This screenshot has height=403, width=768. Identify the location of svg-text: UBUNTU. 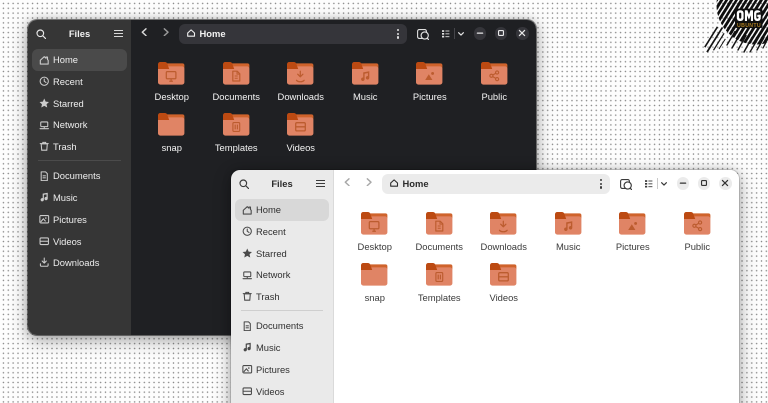
(749, 26).